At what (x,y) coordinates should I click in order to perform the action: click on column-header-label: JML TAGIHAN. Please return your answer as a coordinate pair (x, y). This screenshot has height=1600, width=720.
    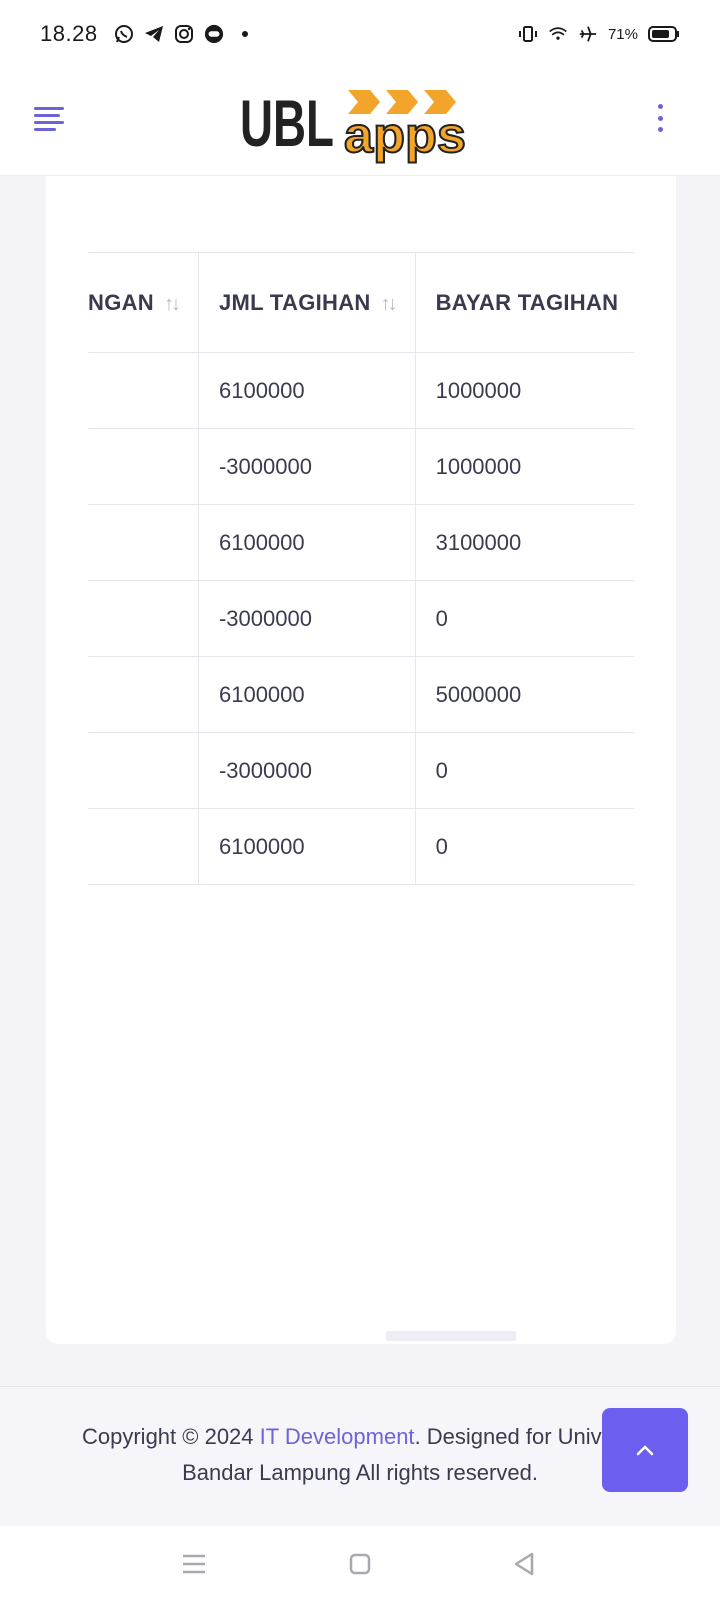
    Looking at the image, I should click on (294, 302).